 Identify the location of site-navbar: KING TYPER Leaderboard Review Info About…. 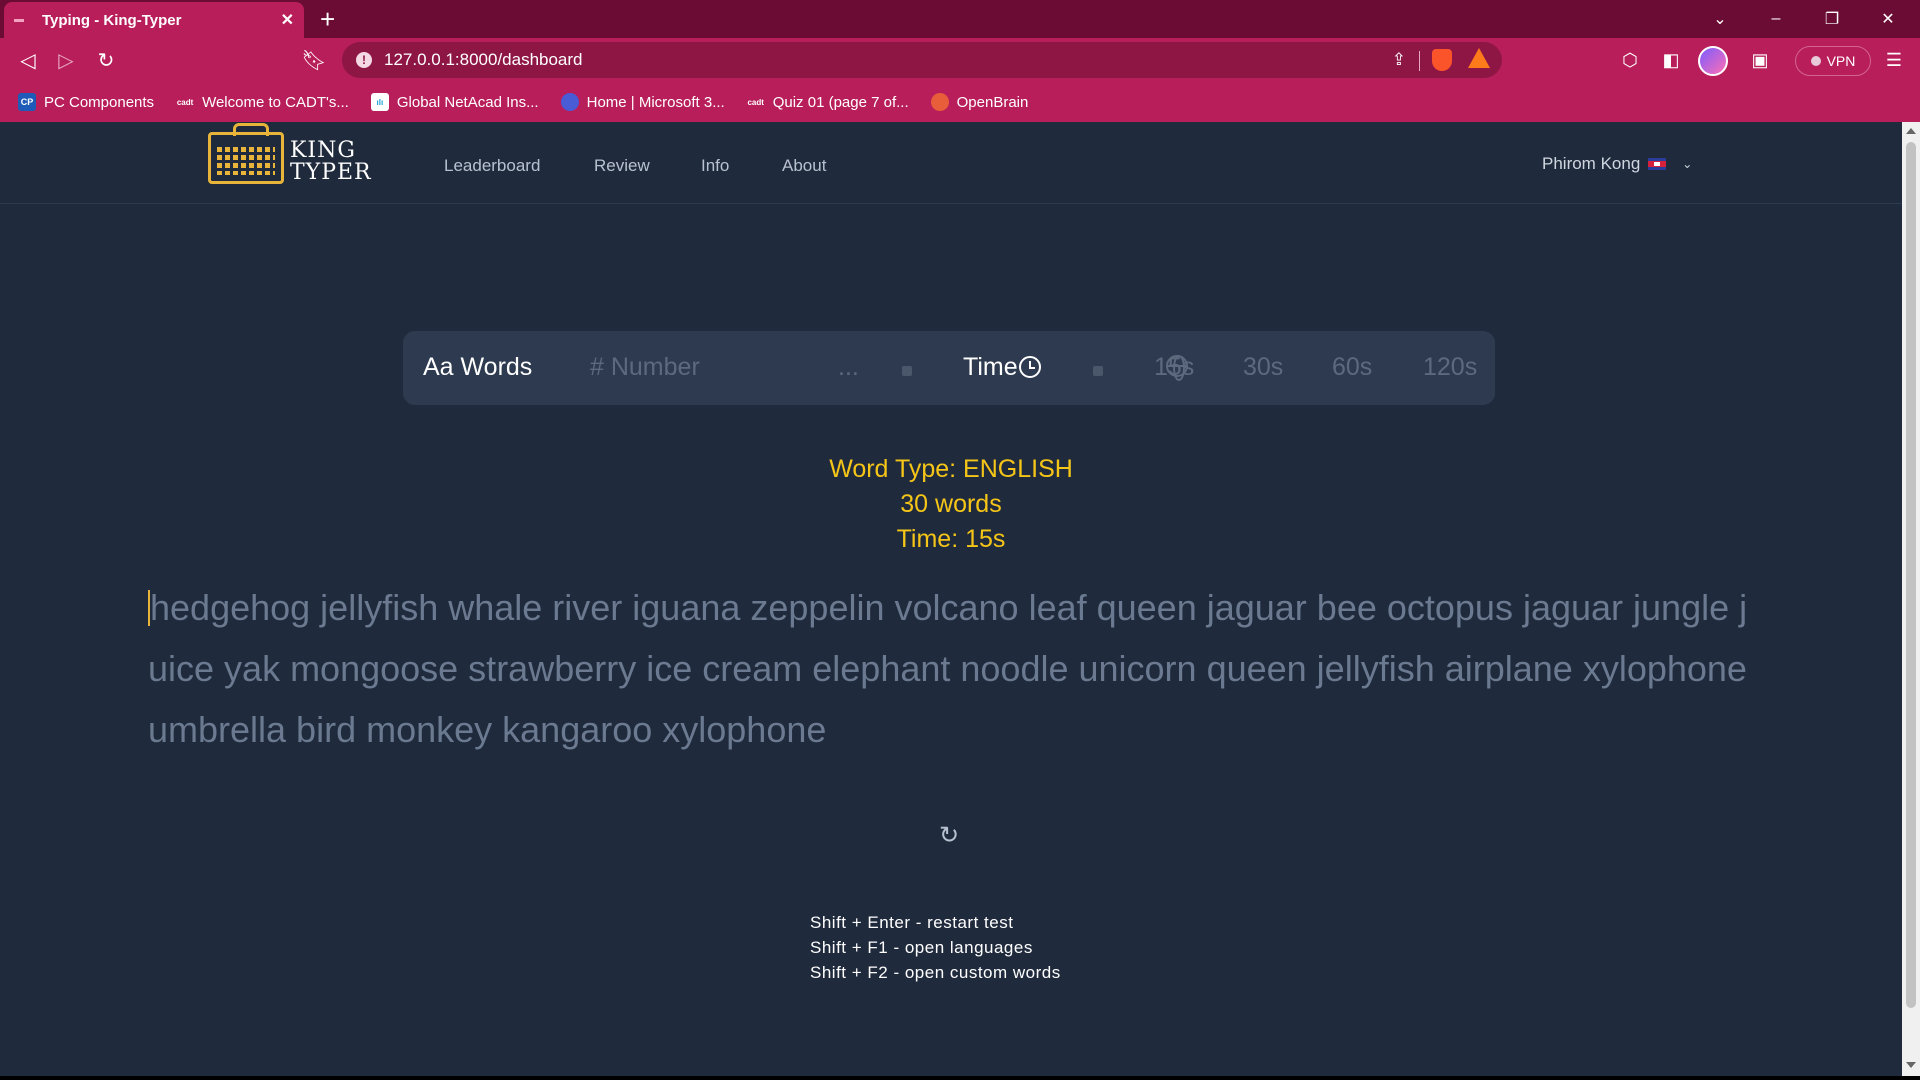
(951, 163).